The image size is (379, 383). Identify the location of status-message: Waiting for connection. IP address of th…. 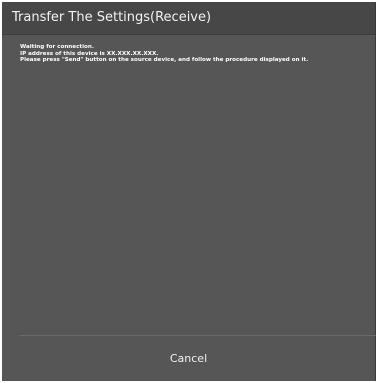
(195, 54).